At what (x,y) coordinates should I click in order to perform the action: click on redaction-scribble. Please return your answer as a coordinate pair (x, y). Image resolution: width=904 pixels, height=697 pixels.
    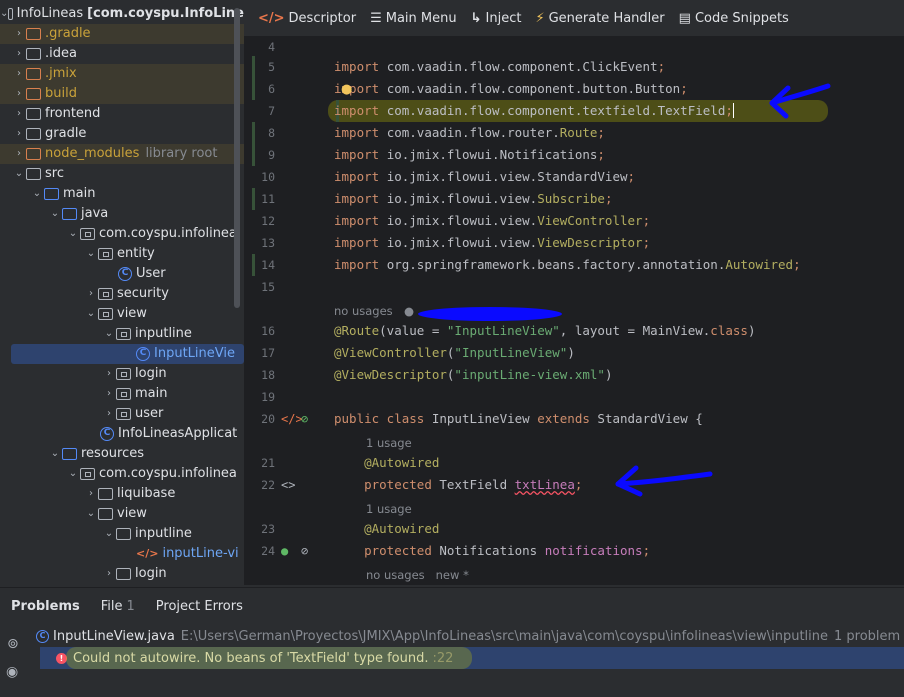
    Looking at the image, I should click on (490, 314).